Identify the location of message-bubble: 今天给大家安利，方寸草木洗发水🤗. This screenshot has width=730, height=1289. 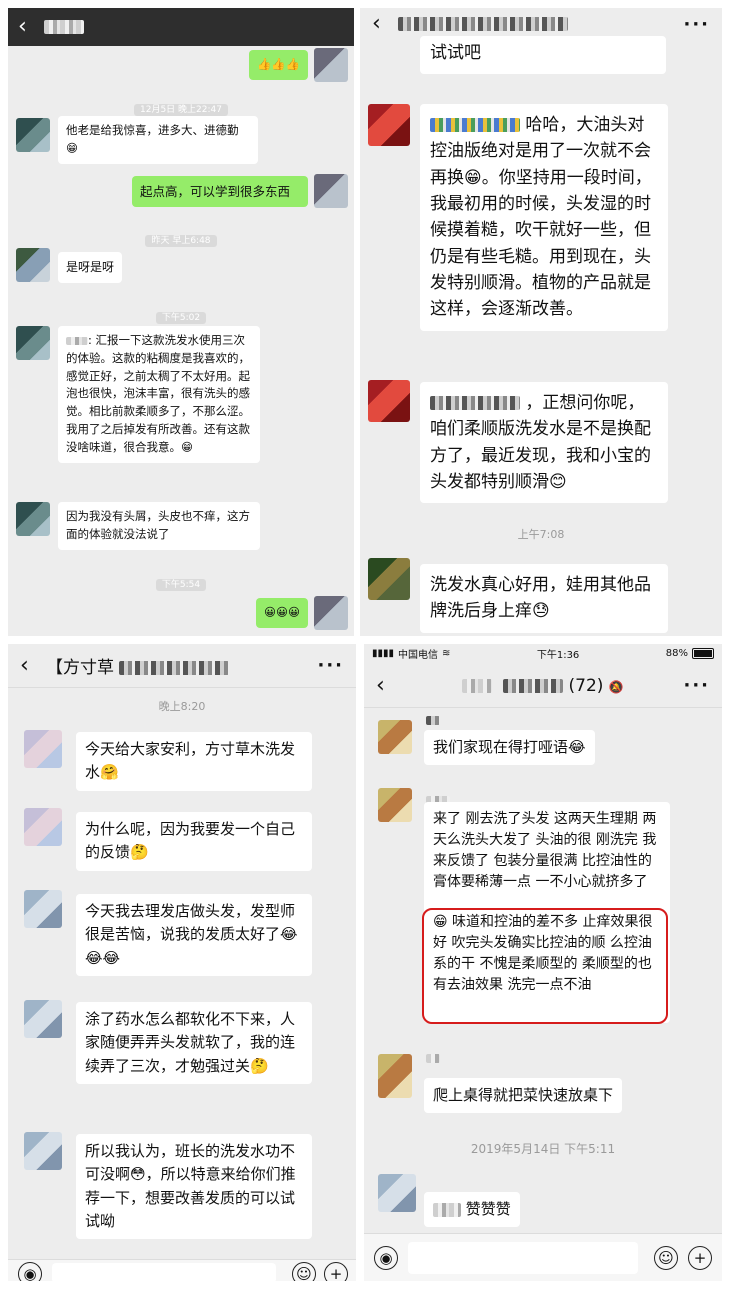
(194, 761).